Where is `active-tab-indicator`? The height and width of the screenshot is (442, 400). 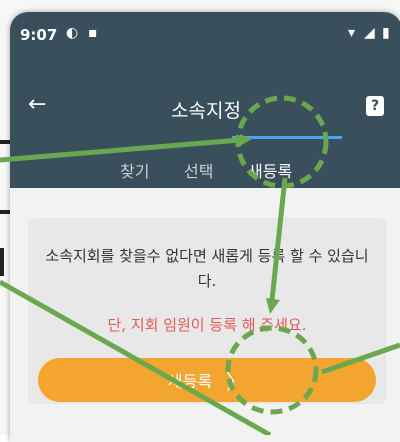 active-tab-indicator is located at coordinates (287, 137).